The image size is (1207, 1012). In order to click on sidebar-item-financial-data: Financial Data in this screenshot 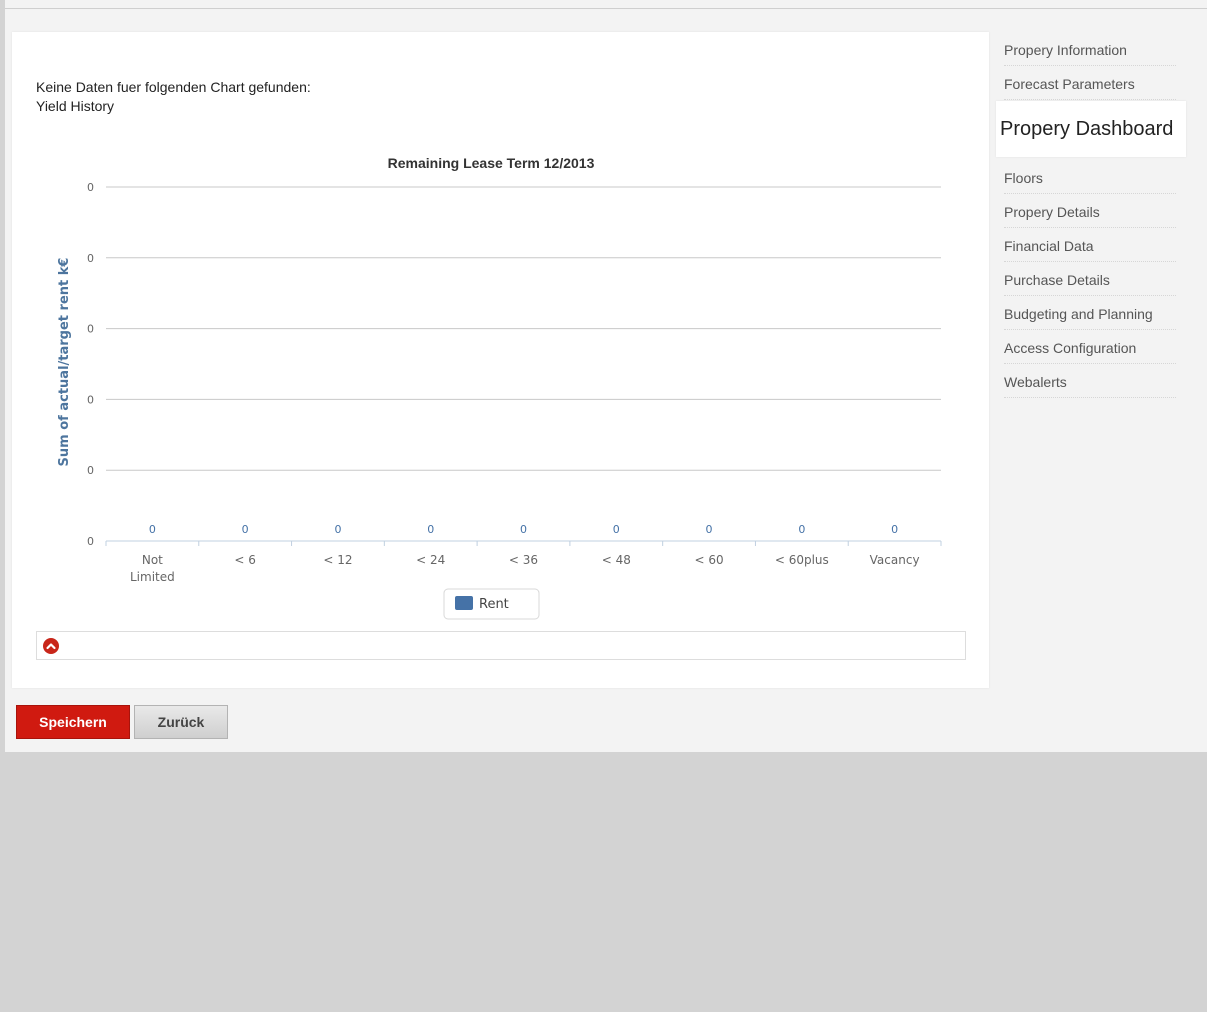, I will do `click(1090, 245)`.